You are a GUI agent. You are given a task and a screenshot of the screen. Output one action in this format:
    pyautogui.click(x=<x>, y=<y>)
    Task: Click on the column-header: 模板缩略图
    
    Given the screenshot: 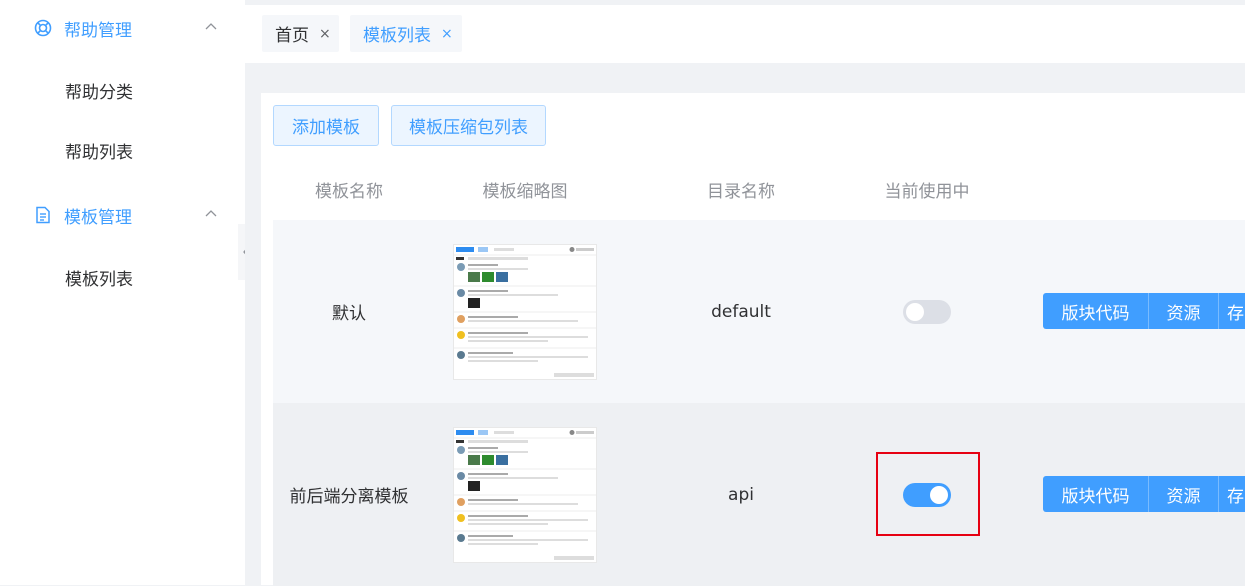 What is the action you would take?
    pyautogui.click(x=525, y=192)
    